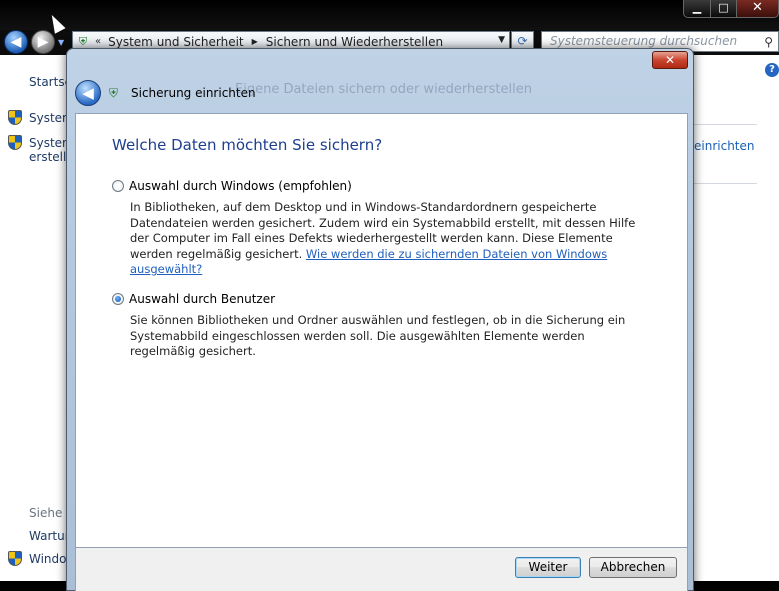 This screenshot has width=779, height=591. I want to click on sidebar-item-windows: Windo, so click(48, 559).